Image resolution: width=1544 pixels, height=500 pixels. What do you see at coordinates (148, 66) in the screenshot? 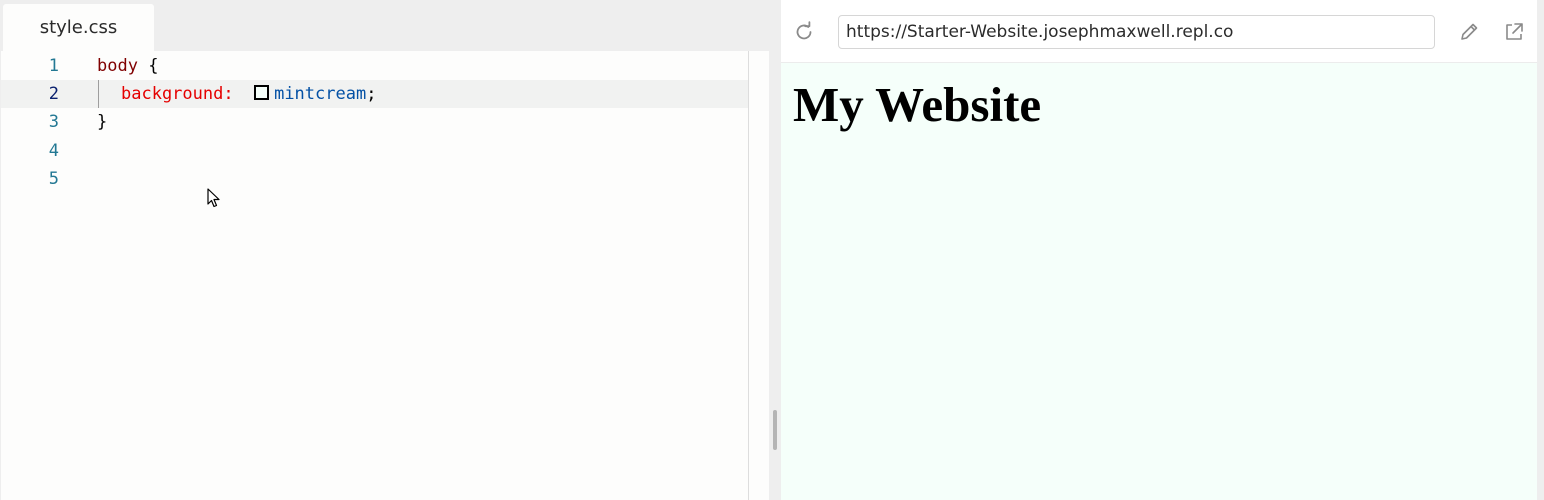
I see `open-brace: {` at bounding box center [148, 66].